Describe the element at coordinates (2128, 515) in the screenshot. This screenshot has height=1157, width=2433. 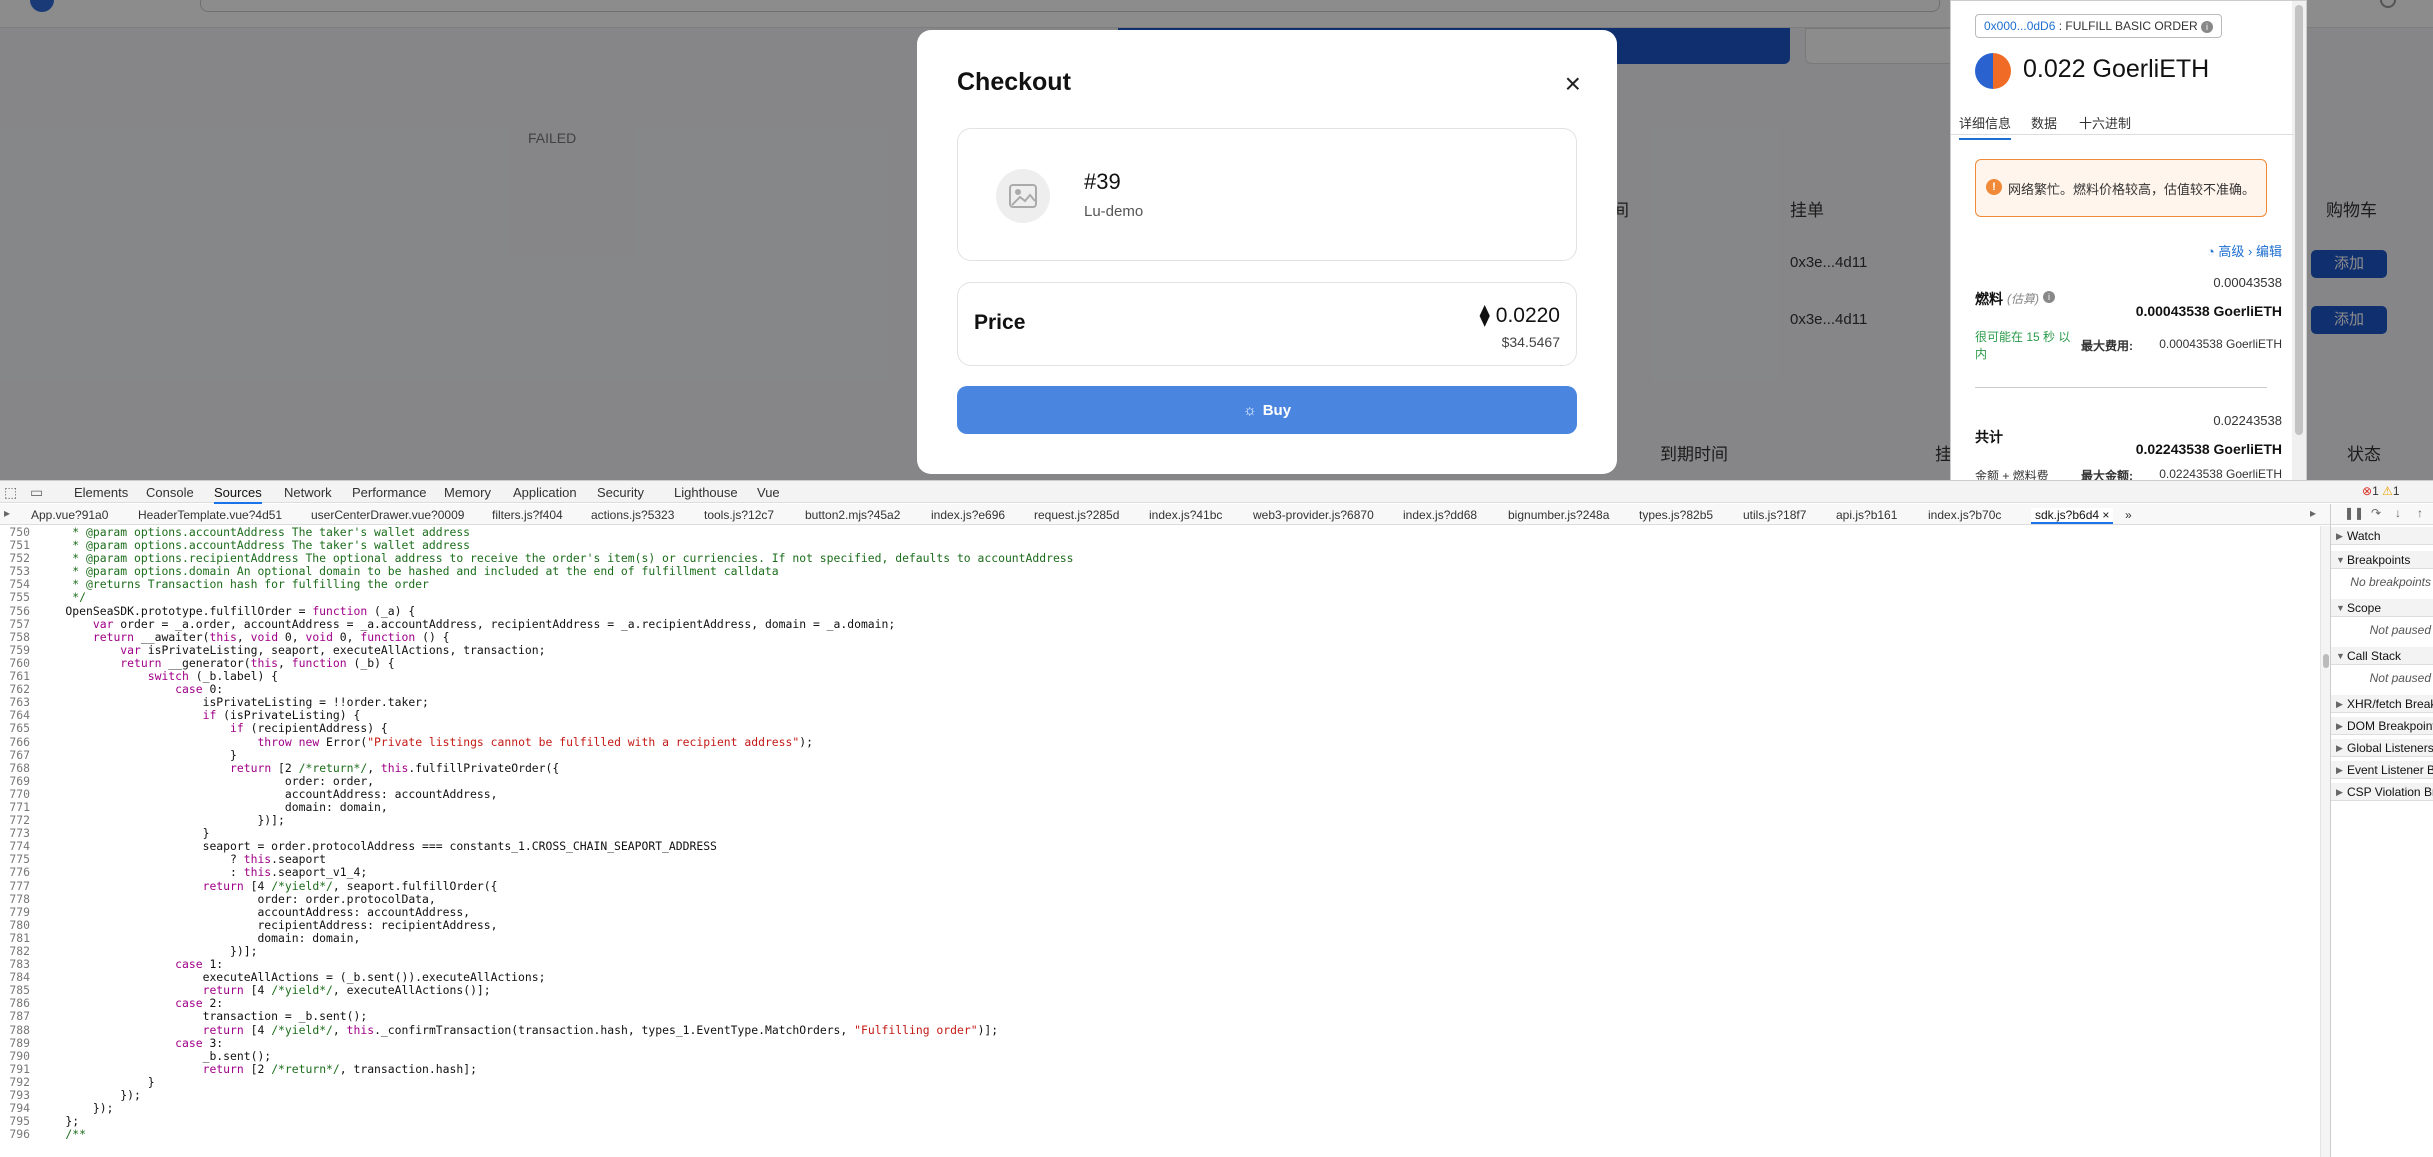
I see `more-tabs-icon: »` at that location.